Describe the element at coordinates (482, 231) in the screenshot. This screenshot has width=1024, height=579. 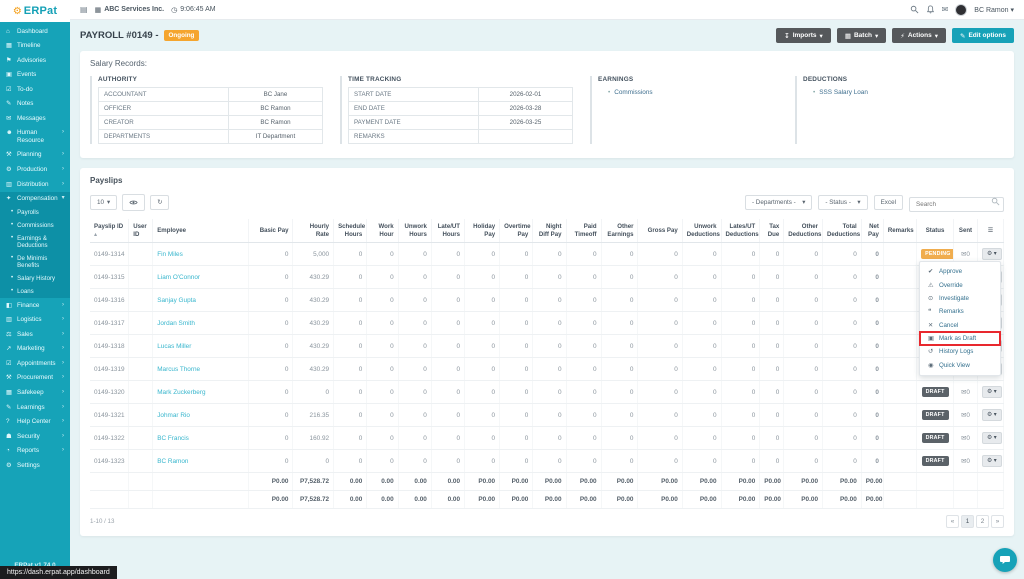
I see `column-header-holiday-pay: Holiday Pay` at that location.